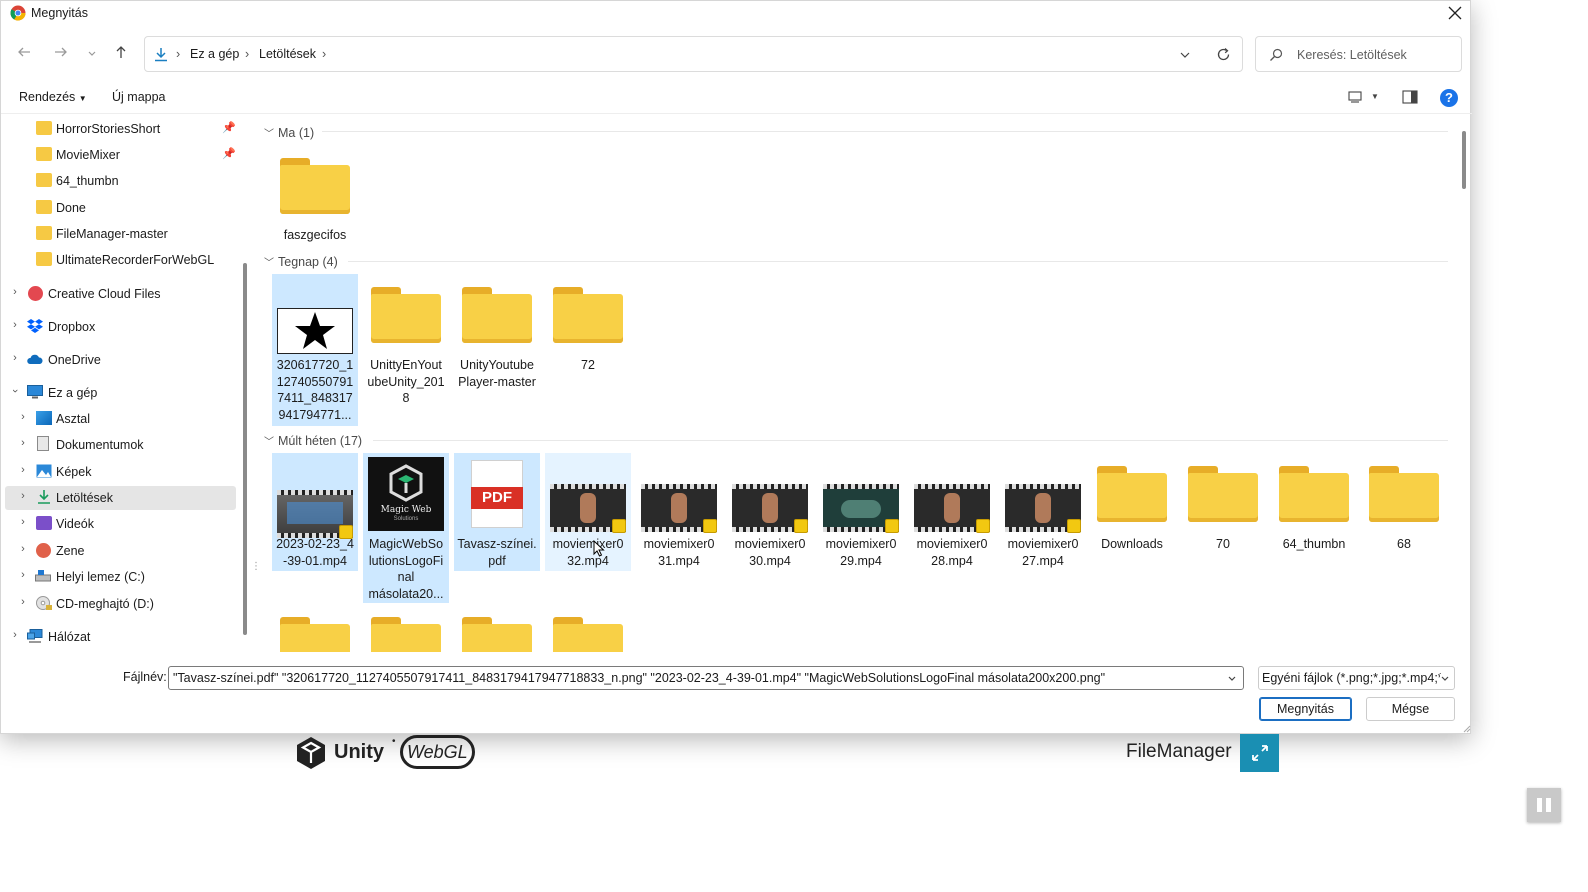 The image size is (1588, 892). Describe the element at coordinates (1352, 55) in the screenshot. I see `search-input: Keresés: Letöltések` at that location.